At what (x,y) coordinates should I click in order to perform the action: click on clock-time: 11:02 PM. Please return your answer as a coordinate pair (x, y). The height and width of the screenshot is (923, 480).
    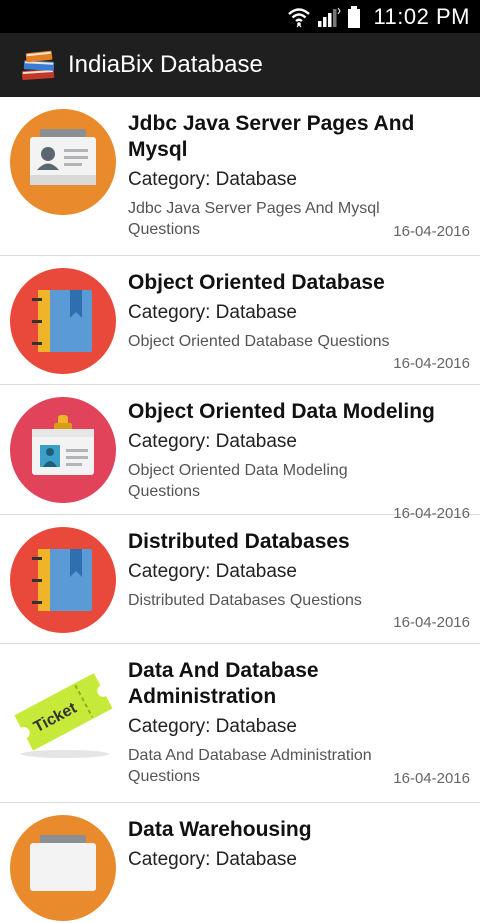
    Looking at the image, I should click on (421, 16).